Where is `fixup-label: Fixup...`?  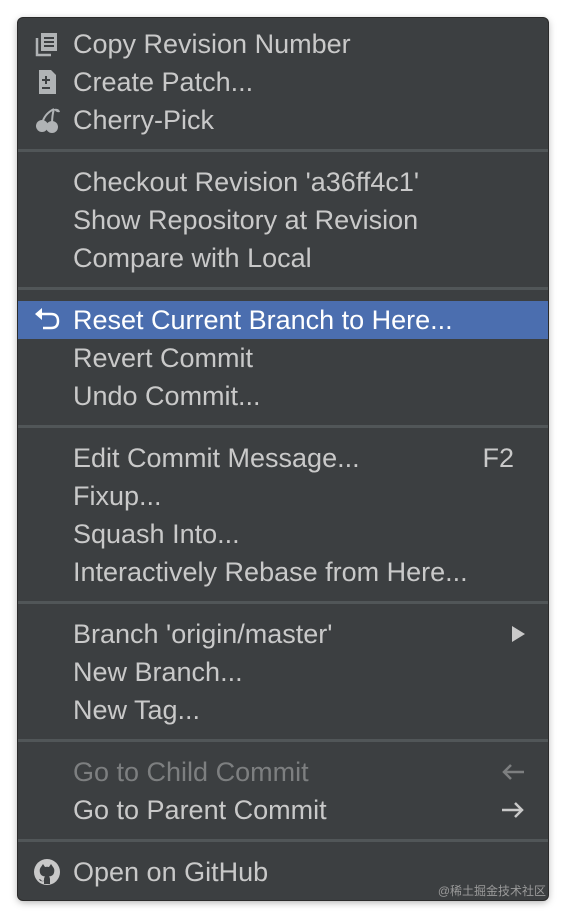
fixup-label: Fixup... is located at coordinates (117, 496).